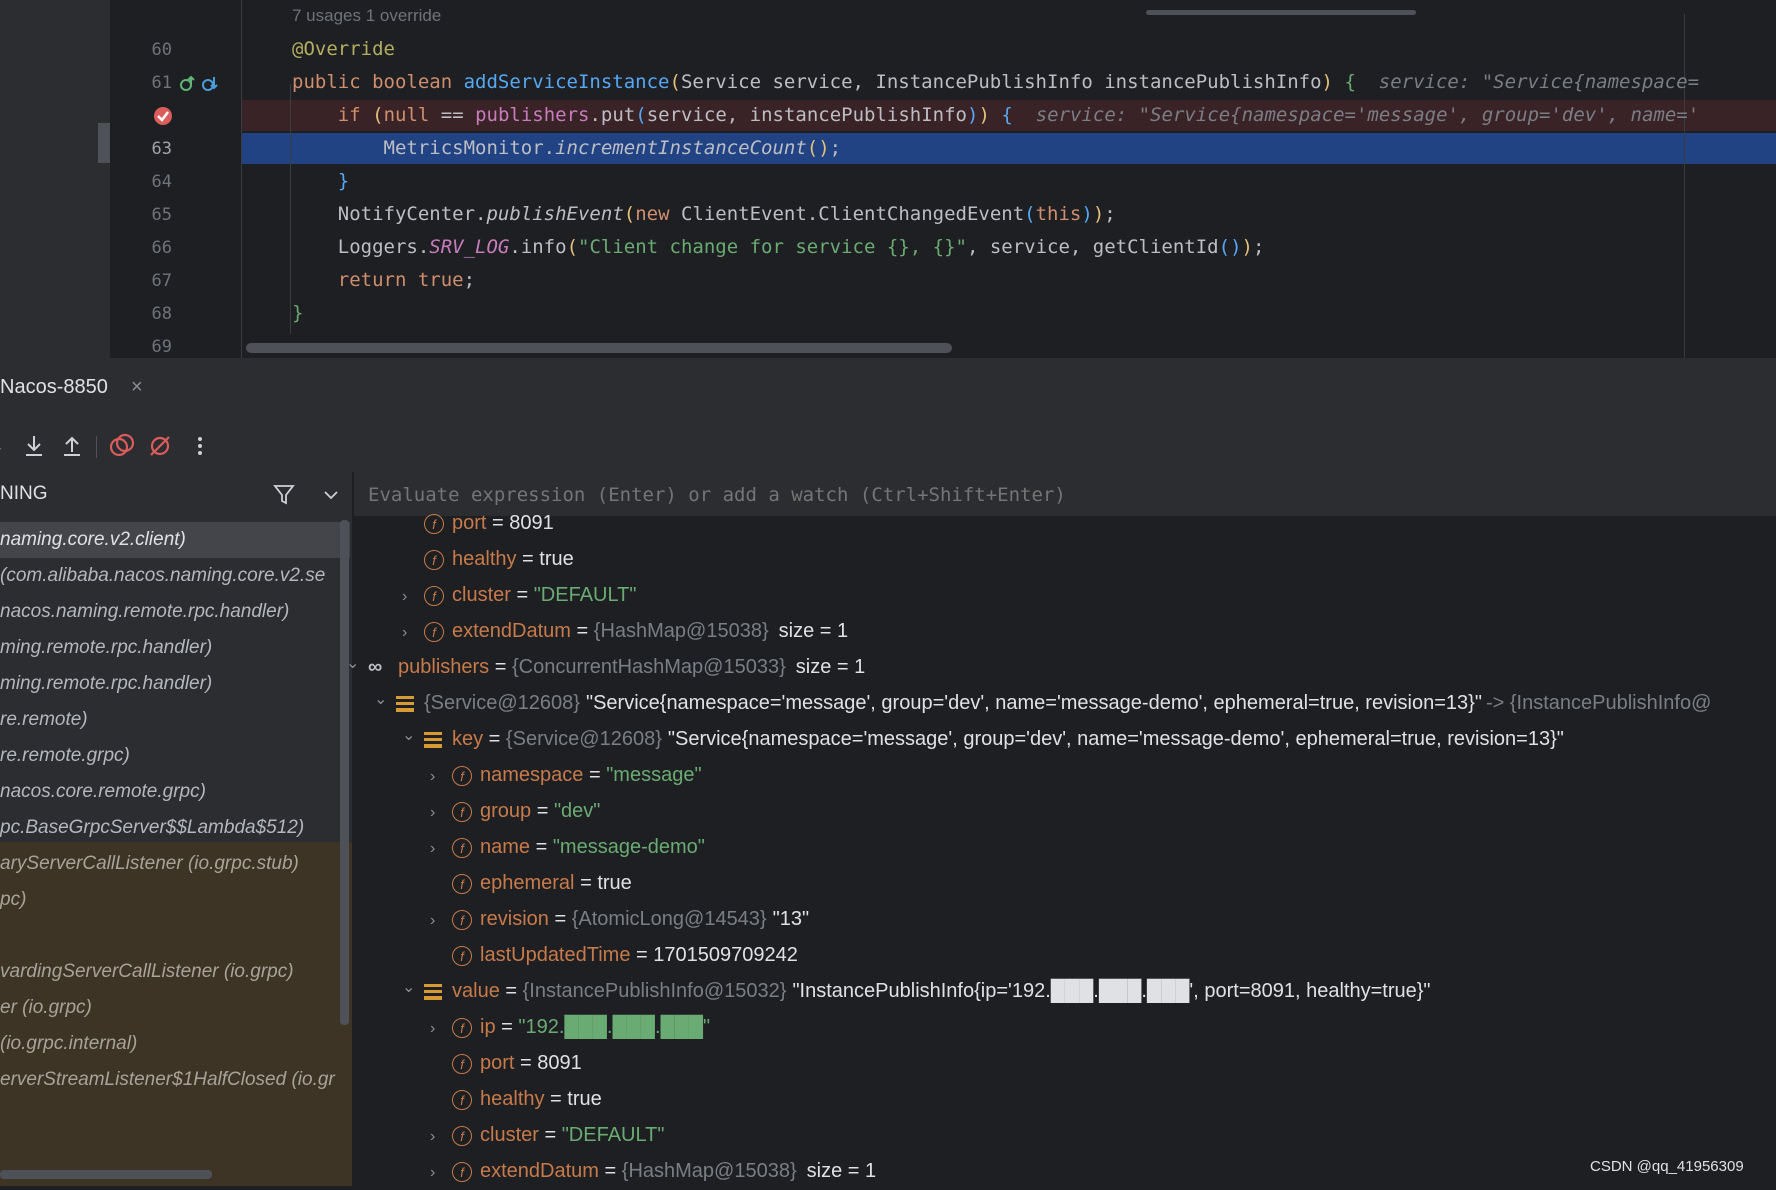 This screenshot has height=1190, width=1776. Describe the element at coordinates (1281, 12) in the screenshot. I see `editor-top-scrollbar` at that location.